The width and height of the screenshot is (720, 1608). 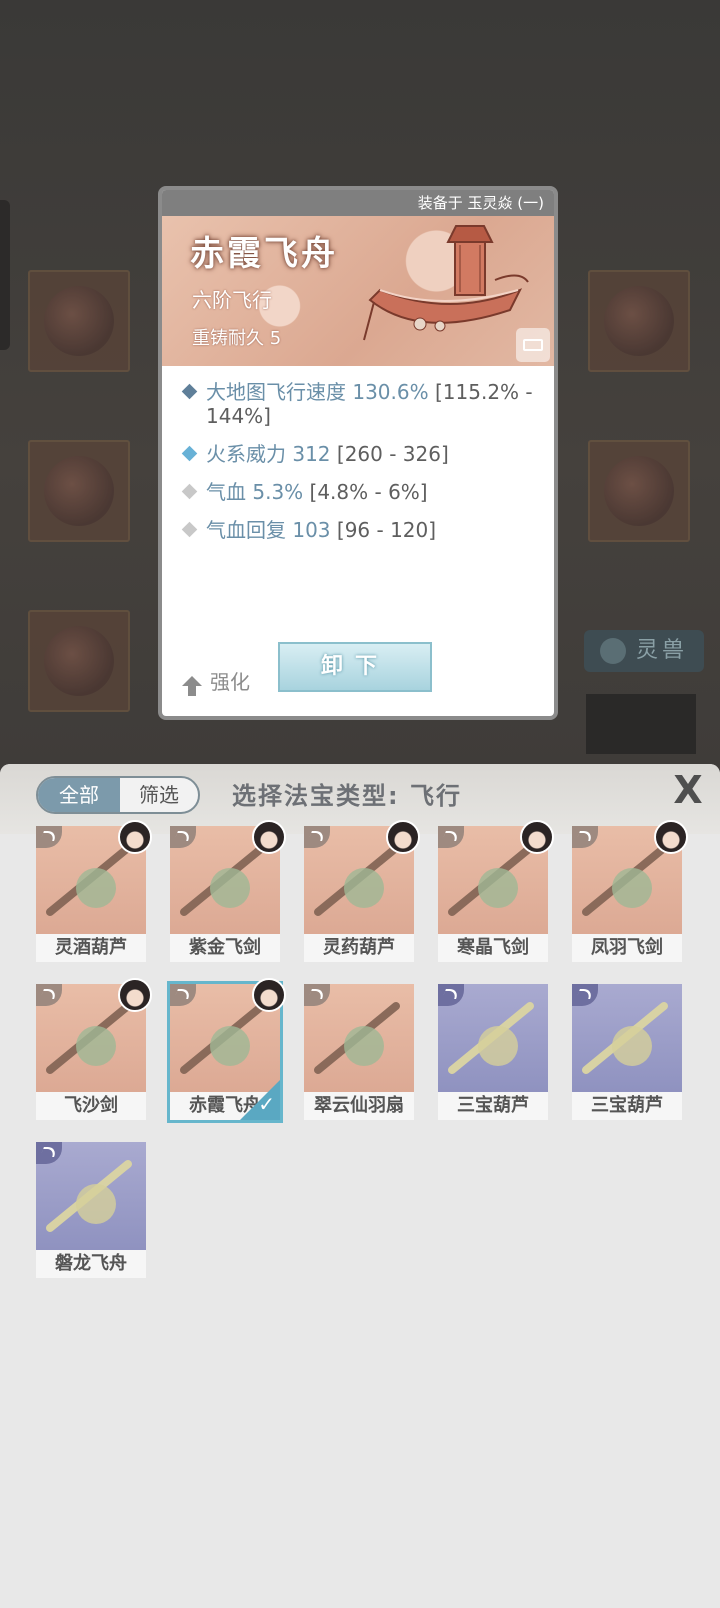 What do you see at coordinates (641, 724) in the screenshot?
I see `empty-slot` at bounding box center [641, 724].